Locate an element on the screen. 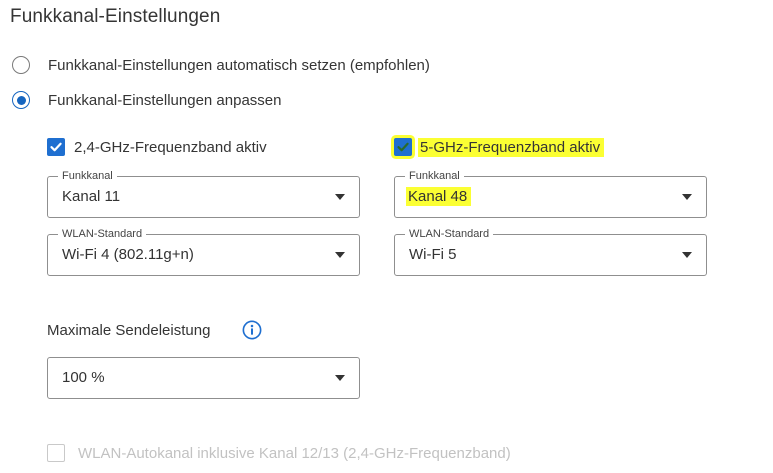  band-5-label: 5-GHz-Frequenzband aktiv is located at coordinates (511, 147).